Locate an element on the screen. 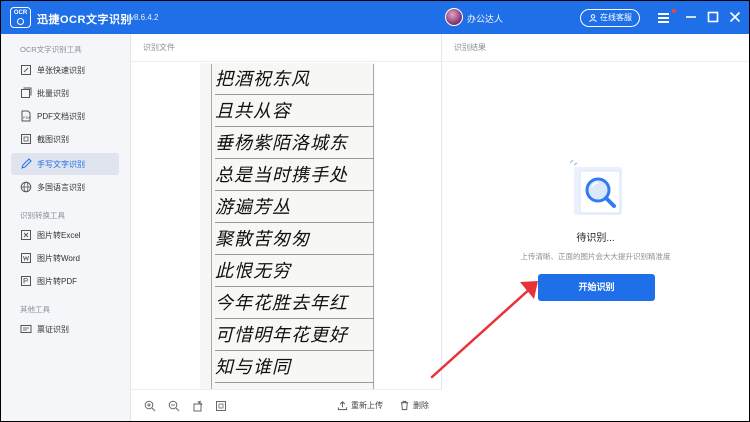 Image resolution: width=750 pixels, height=422 pixels. file-panel-title: 识别文件 is located at coordinates (159, 47).